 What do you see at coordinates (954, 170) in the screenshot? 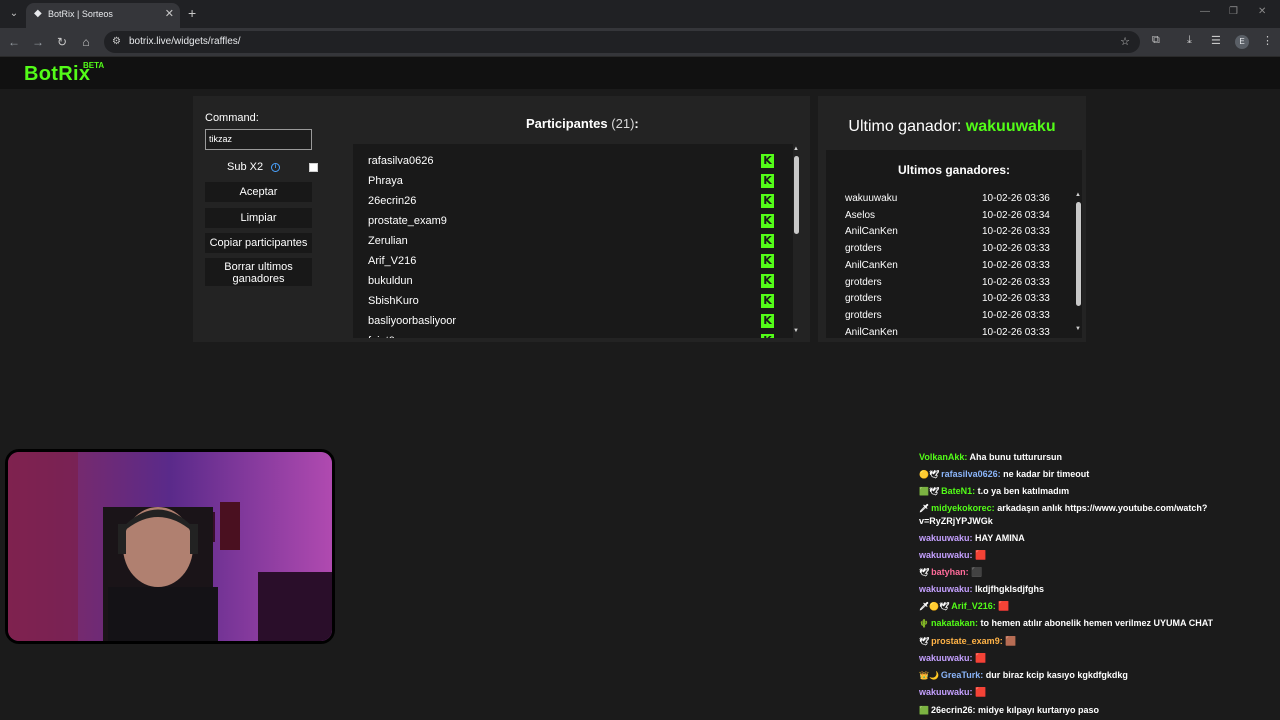
I see `winners-list-title: Ultimos ganadores:` at bounding box center [954, 170].